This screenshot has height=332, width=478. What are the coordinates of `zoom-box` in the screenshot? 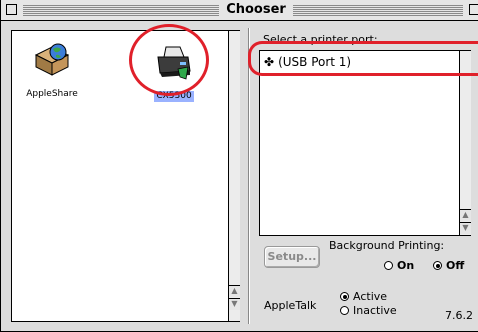 It's located at (473, 9).